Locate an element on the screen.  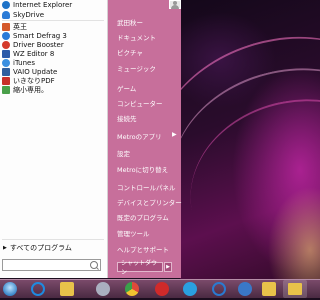
menu-item-control-panel: コントロールパネル is located at coordinates (146, 187).